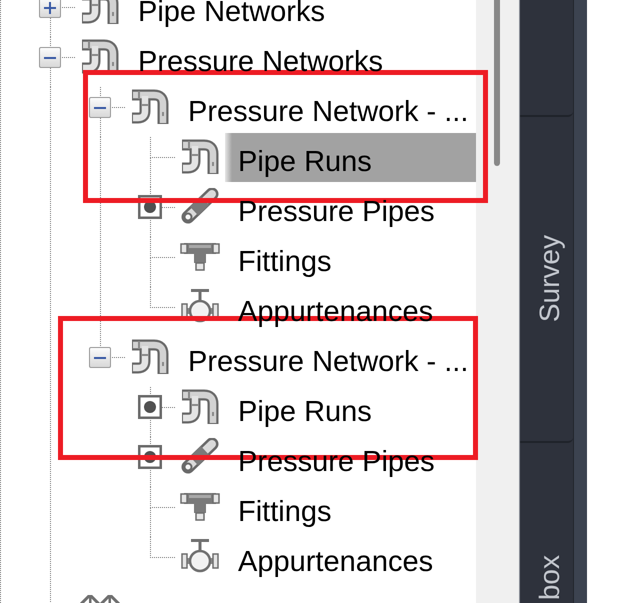  I want to click on tree-item: Appurtenances, so click(350, 557).